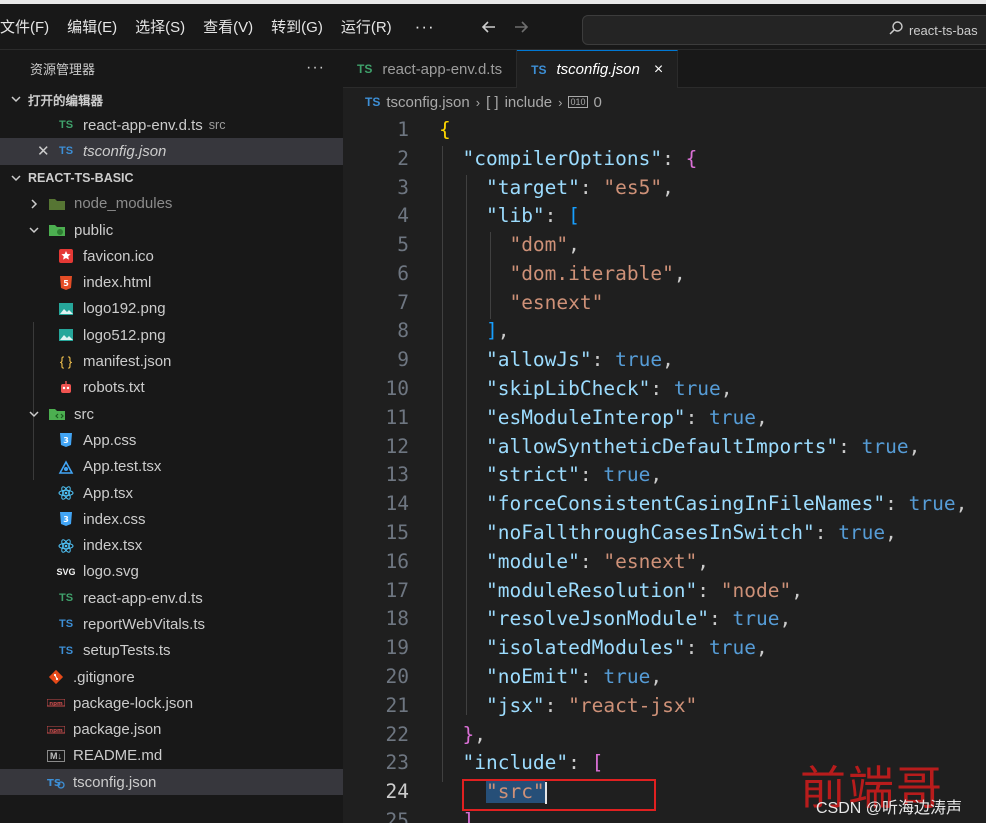  Describe the element at coordinates (66, 283) in the screenshot. I see `svg-text: 5` at that location.